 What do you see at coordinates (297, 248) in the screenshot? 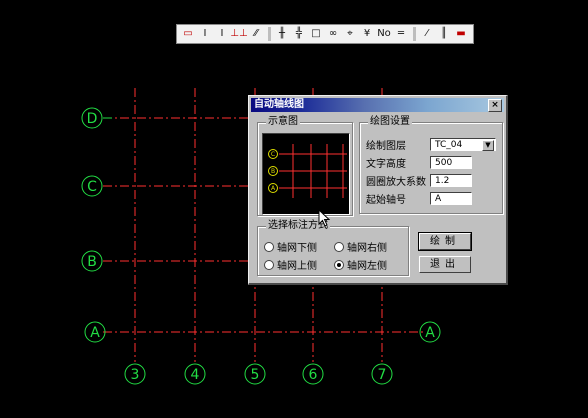
I see `radio-label: 轴网下侧` at bounding box center [297, 248].